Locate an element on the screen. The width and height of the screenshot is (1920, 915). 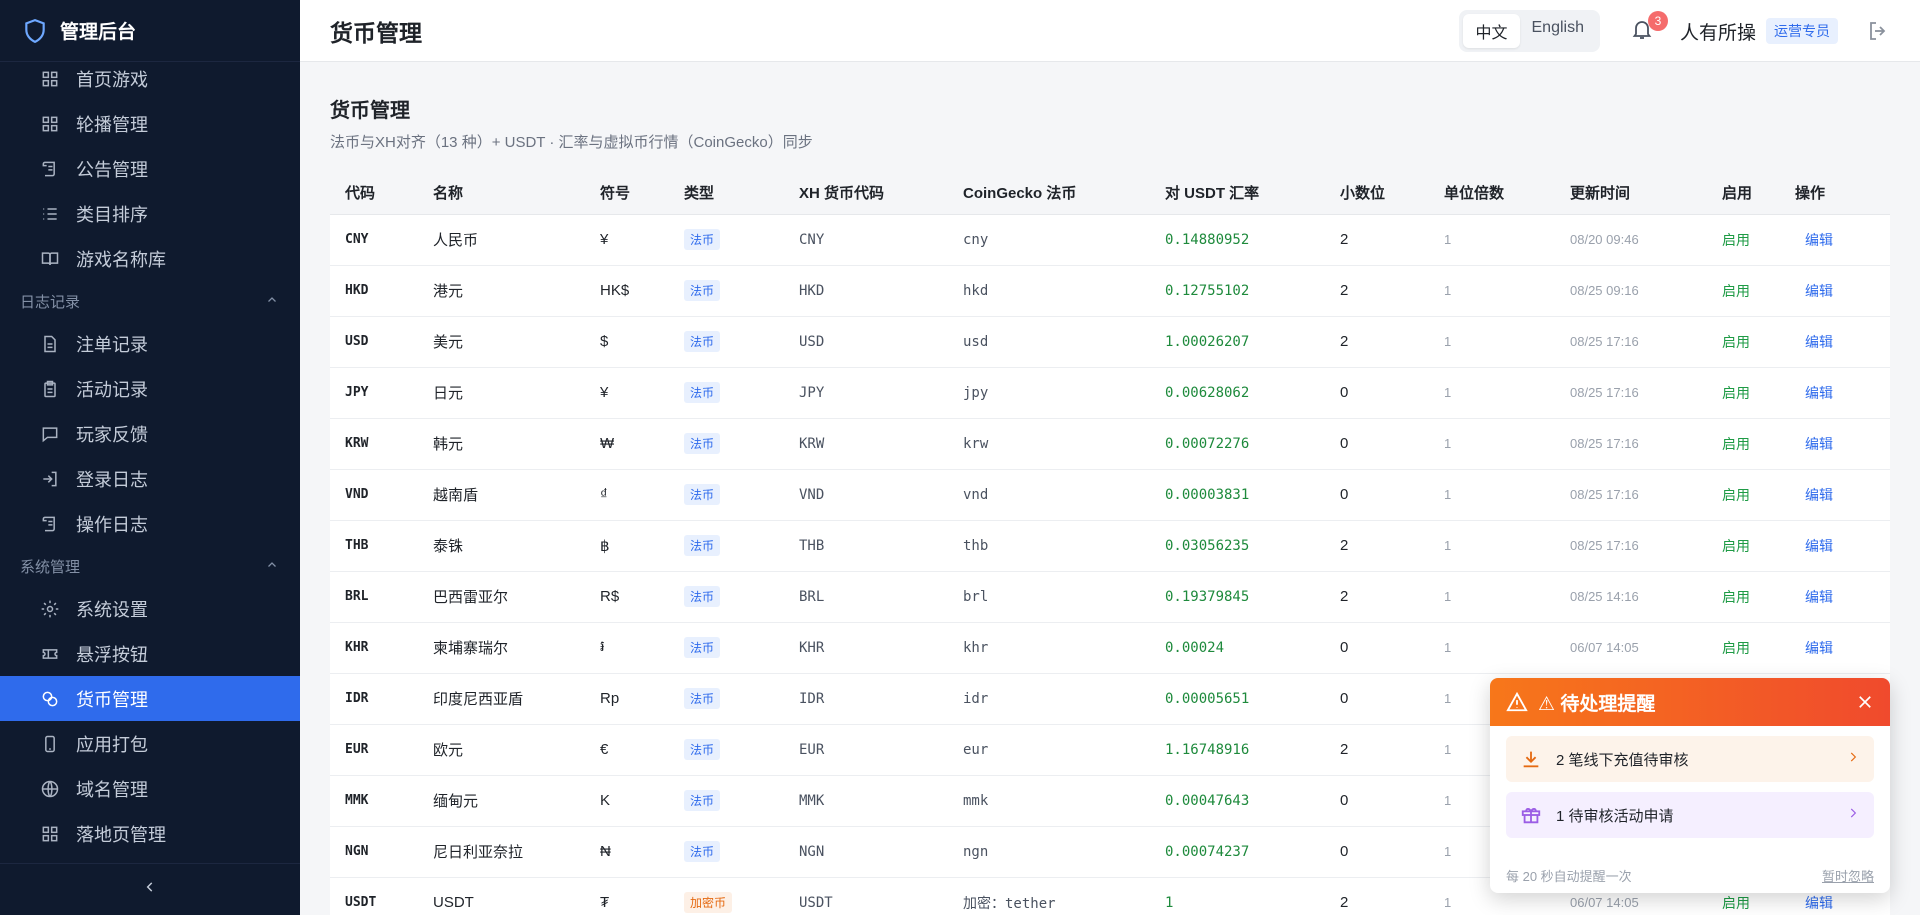
sidebar-item-label: 应用打包 is located at coordinates (112, 744).